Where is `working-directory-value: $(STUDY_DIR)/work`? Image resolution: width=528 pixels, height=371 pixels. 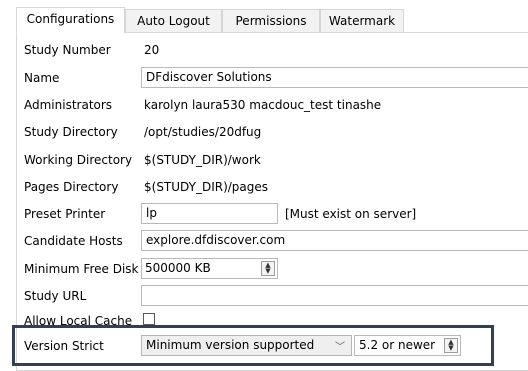 working-directory-value: $(STUDY_DIR)/work is located at coordinates (202, 160).